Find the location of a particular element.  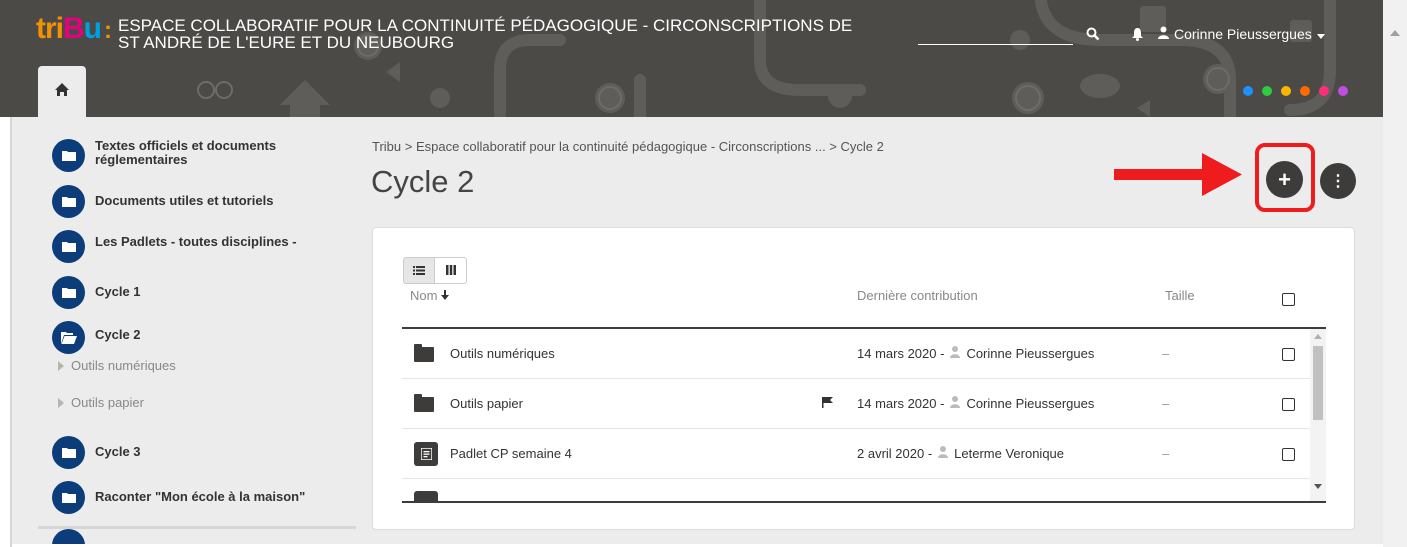

columns-icon is located at coordinates (450, 271).